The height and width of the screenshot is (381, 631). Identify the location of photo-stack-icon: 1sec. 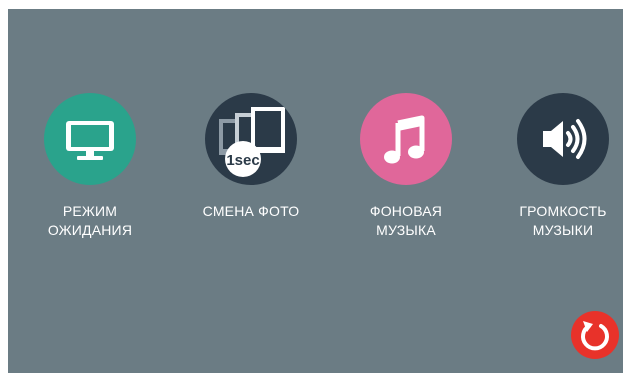
(252, 142).